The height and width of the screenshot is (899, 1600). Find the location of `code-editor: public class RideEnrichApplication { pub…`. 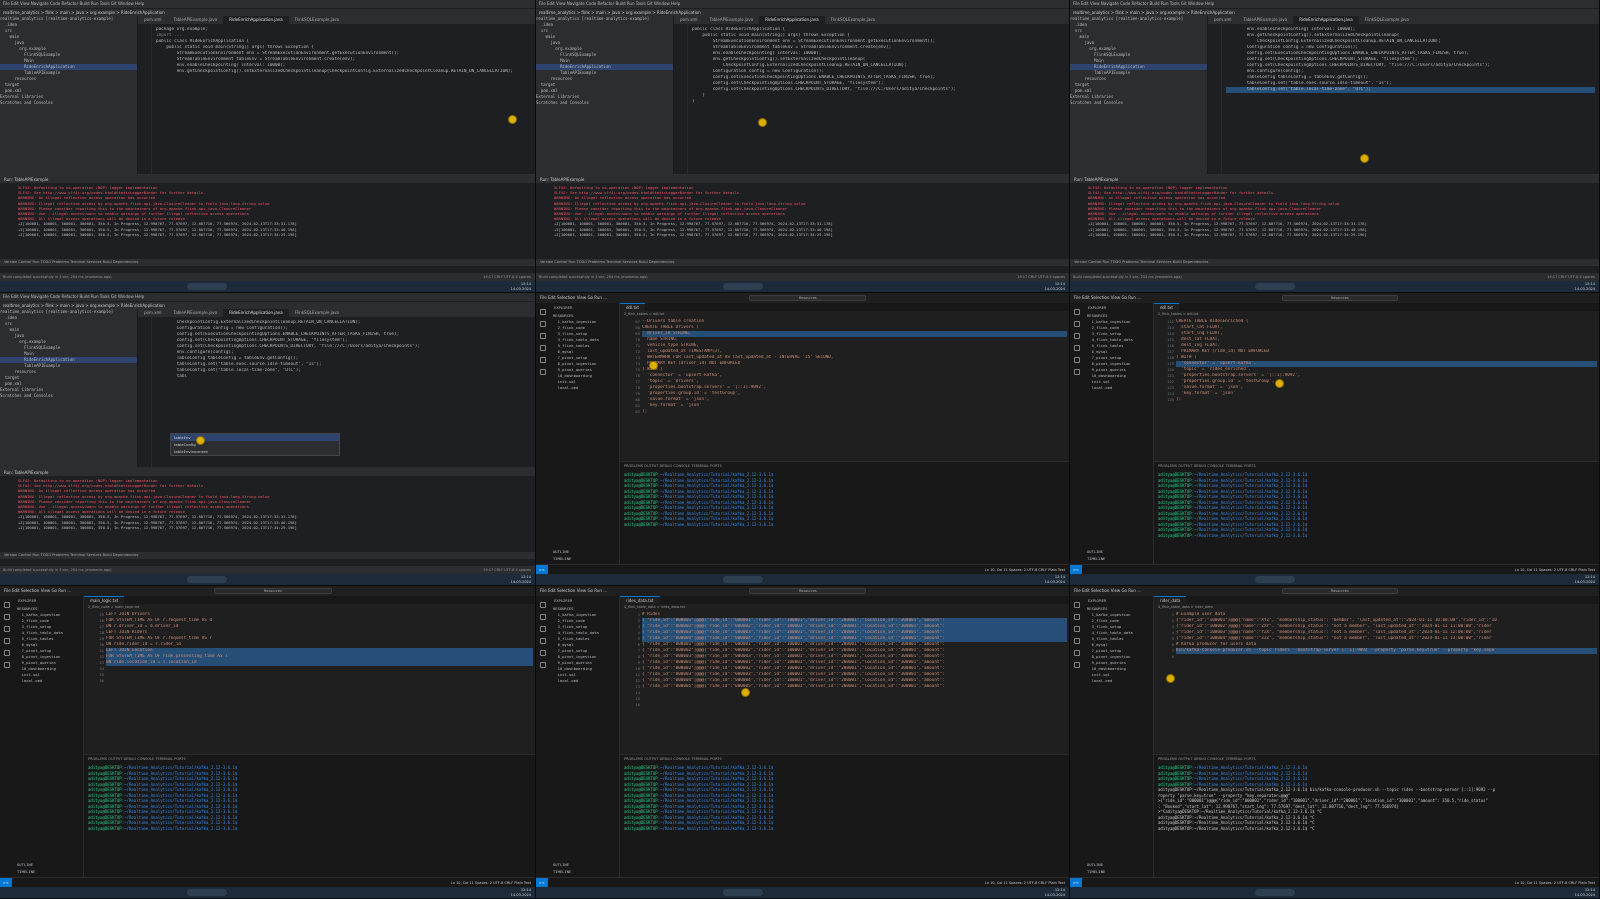

code-editor: public class RideEnrichApplication { pub… is located at coordinates (871, 99).